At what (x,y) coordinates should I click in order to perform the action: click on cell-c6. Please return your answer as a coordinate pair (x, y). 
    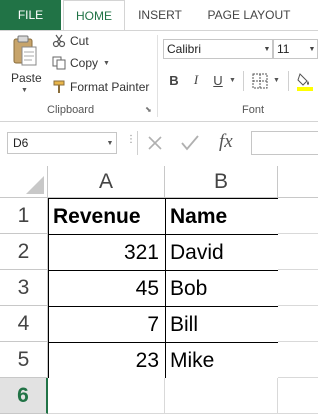
    Looking at the image, I should click on (298, 396).